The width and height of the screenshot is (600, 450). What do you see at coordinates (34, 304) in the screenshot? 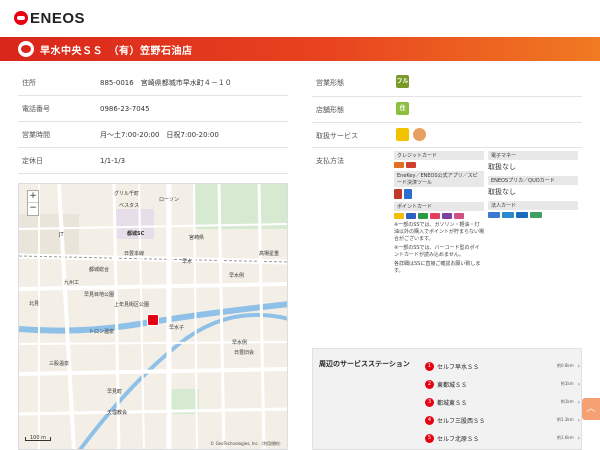
I see `map-label: 北見` at bounding box center [34, 304].